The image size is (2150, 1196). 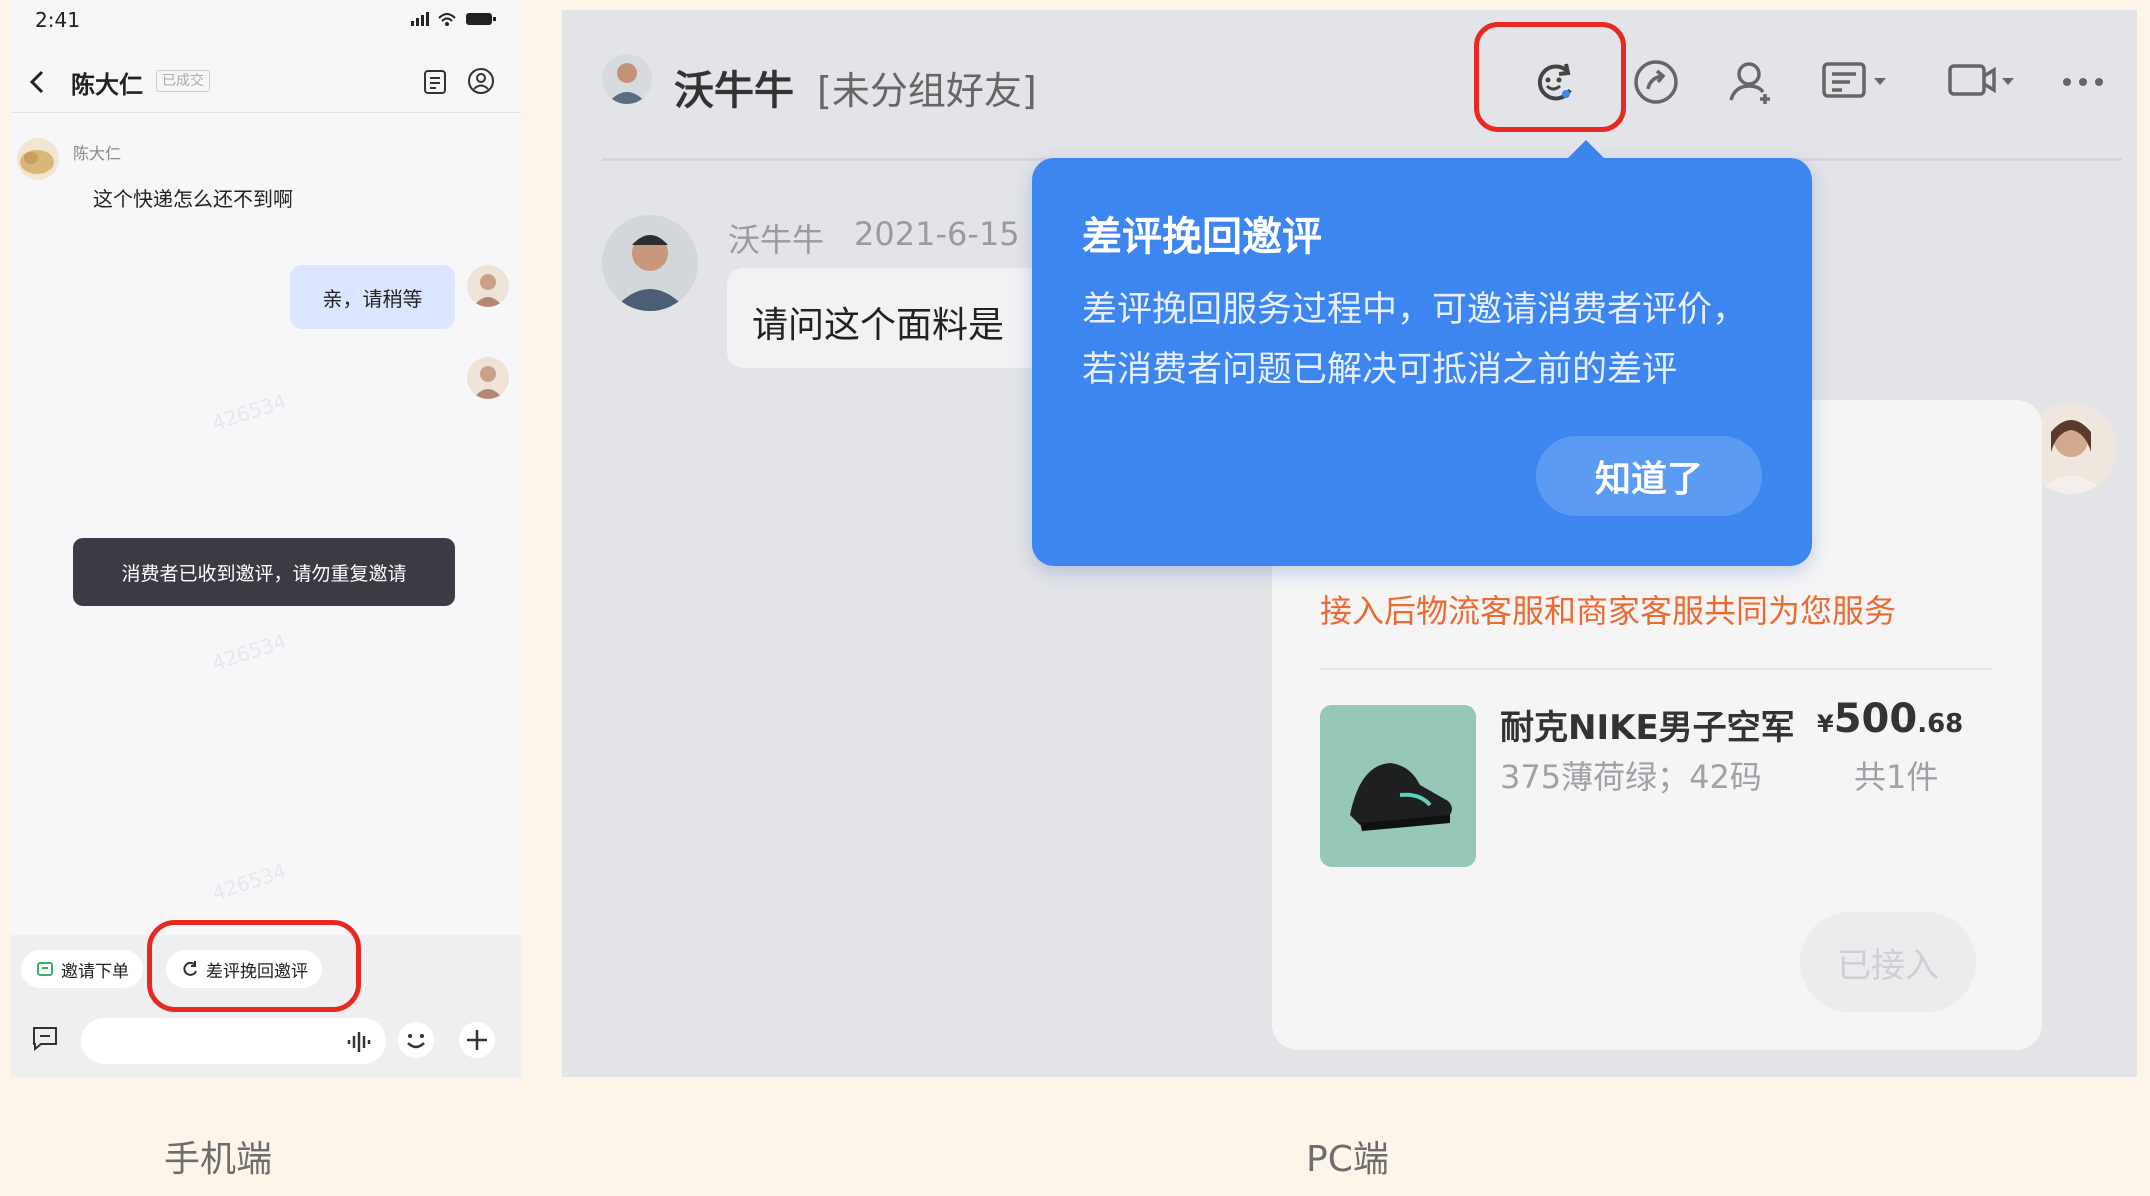 What do you see at coordinates (435, 82) in the screenshot?
I see `order-list-icon` at bounding box center [435, 82].